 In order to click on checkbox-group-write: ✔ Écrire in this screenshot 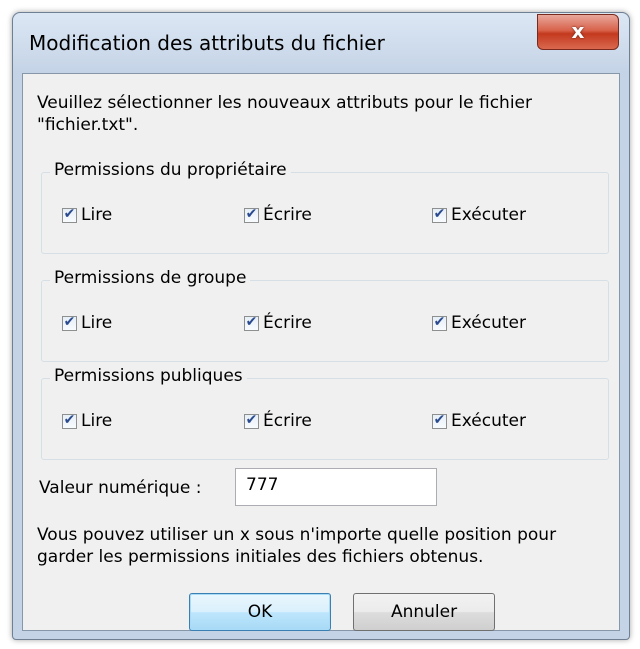, I will do `click(278, 323)`.